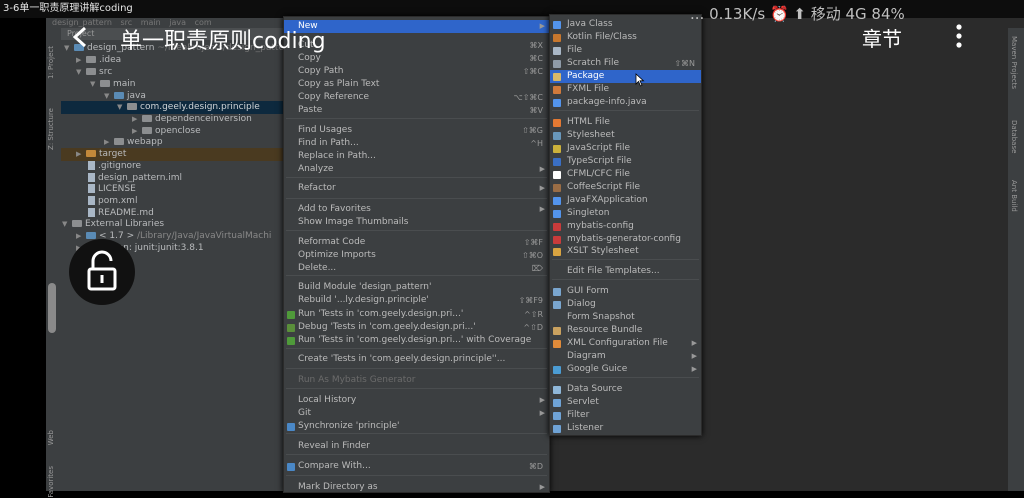 The height and width of the screenshot is (498, 1024). I want to click on new-menu-item-data-source: Data Source, so click(625, 389).